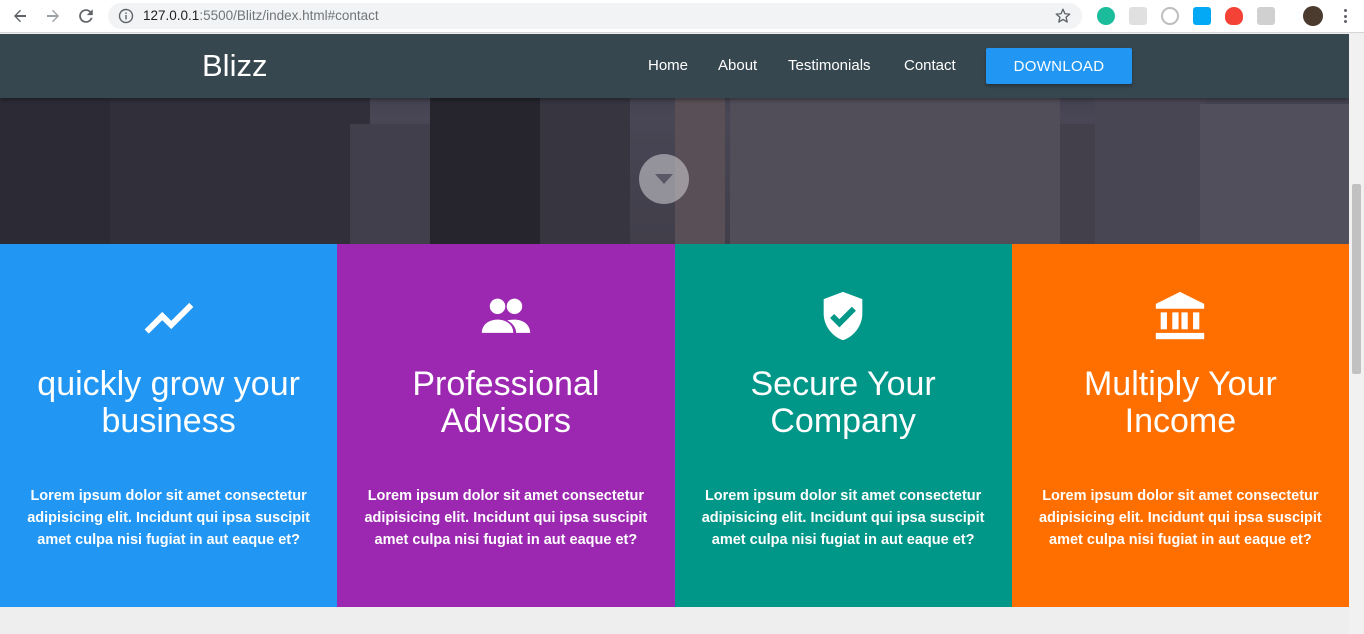 The height and width of the screenshot is (634, 1364). I want to click on forward-button, so click(53, 16).